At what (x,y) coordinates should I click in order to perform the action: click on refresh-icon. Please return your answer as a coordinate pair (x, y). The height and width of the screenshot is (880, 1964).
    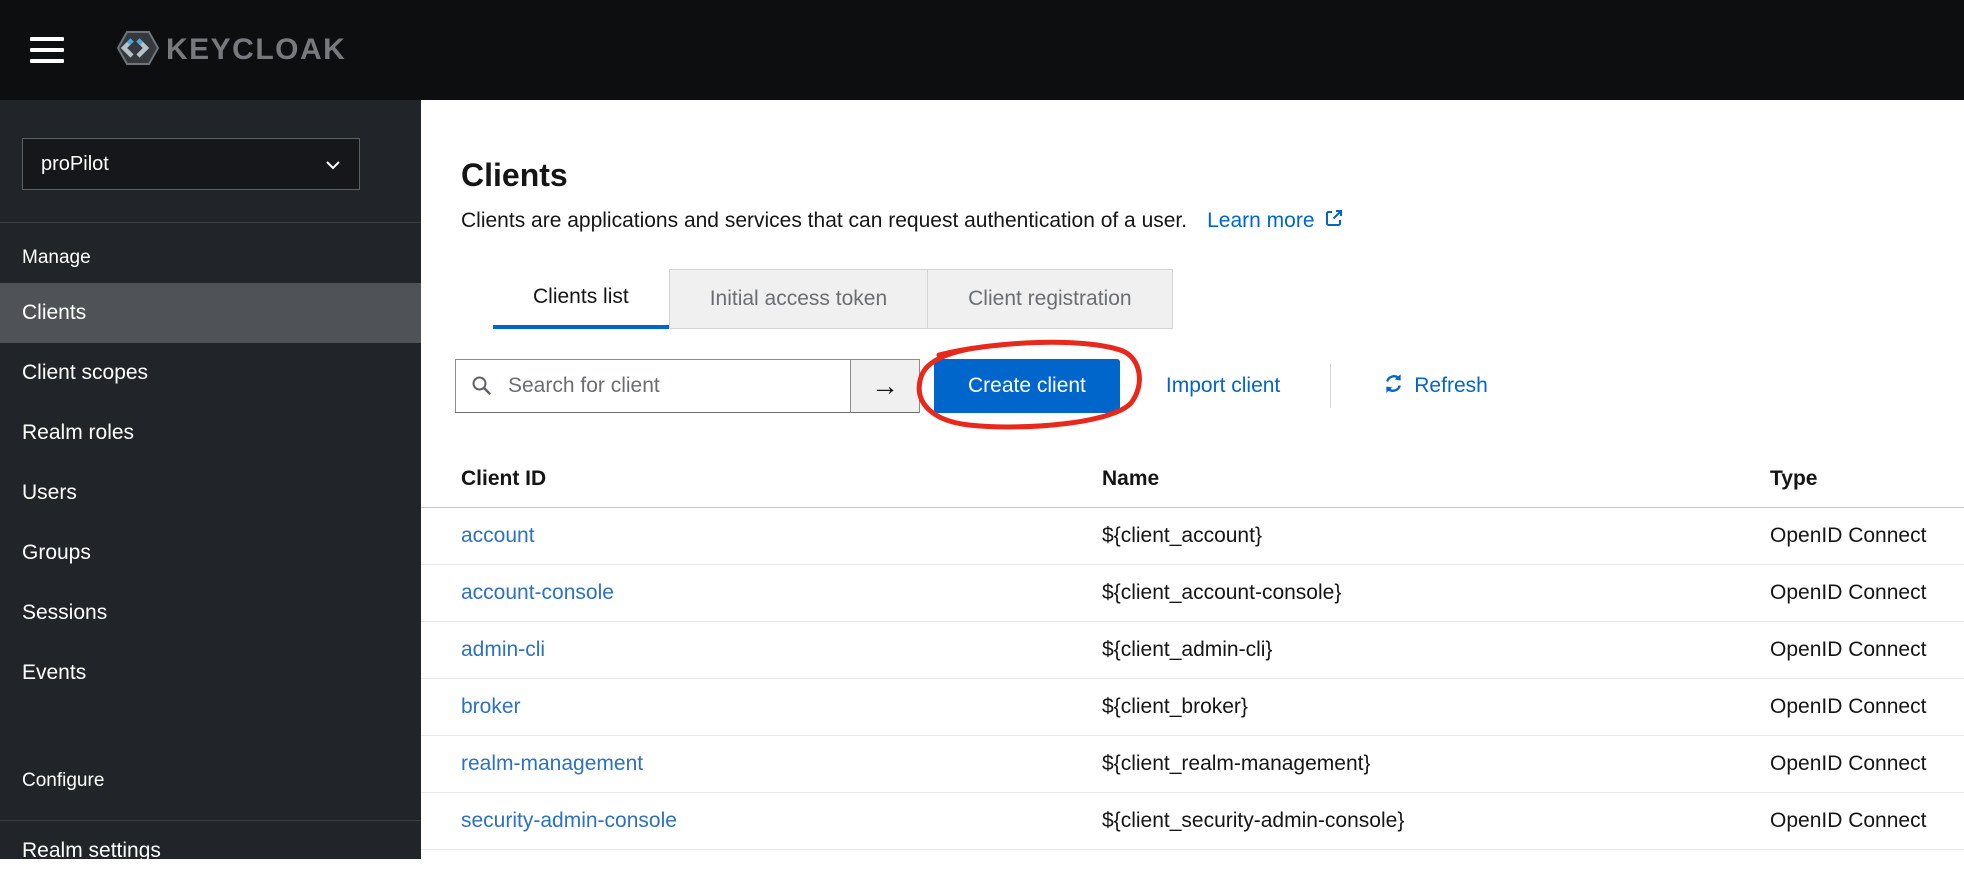
    Looking at the image, I should click on (1393, 386).